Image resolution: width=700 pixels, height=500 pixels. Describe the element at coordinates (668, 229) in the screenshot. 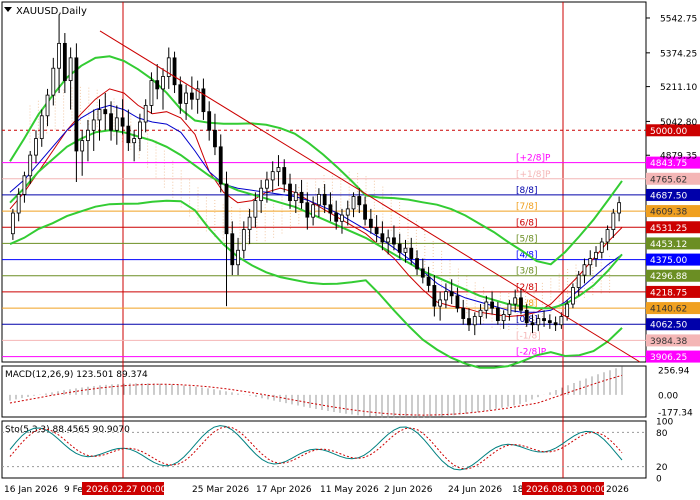

I see `price-tag-label: 4531.25` at that location.